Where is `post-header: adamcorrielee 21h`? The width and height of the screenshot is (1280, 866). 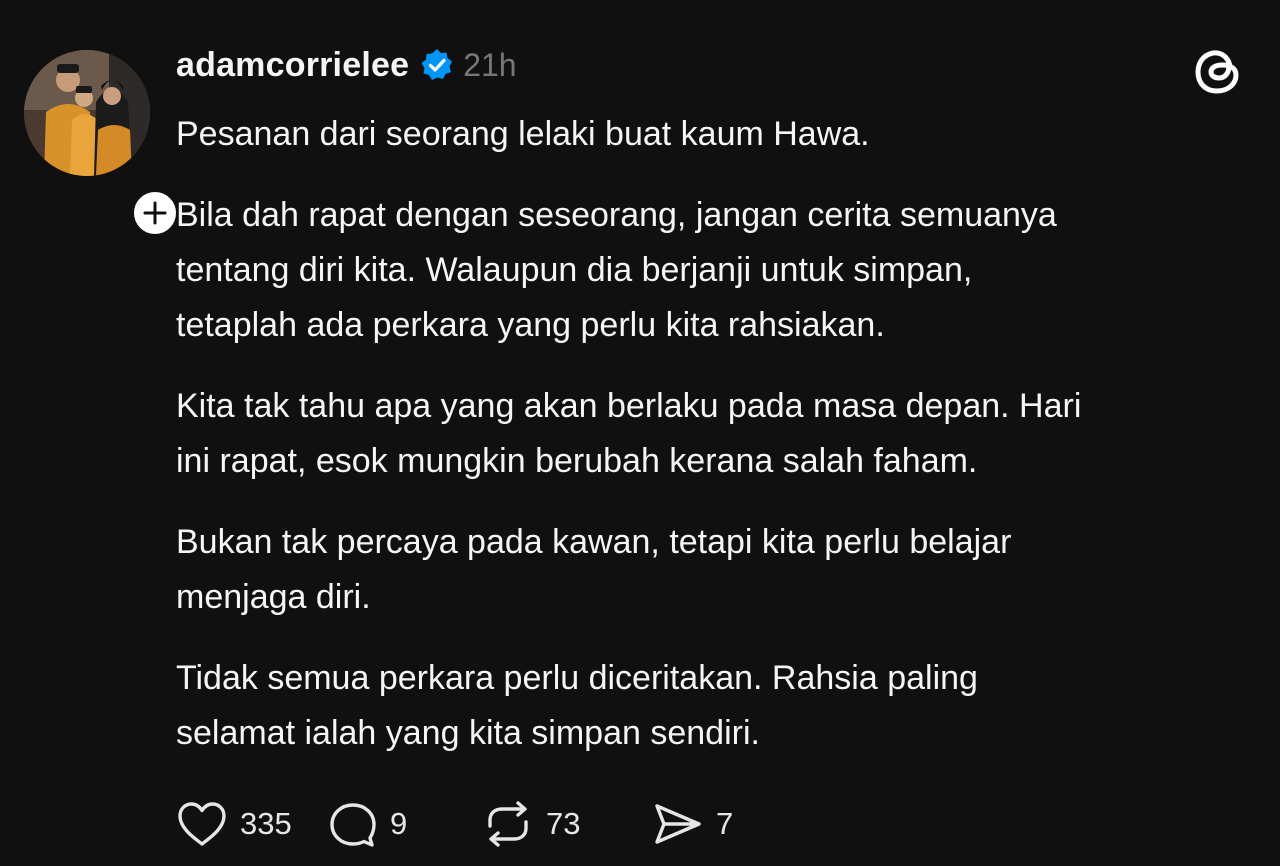
post-header: adamcorrielee 21h is located at coordinates (346, 65).